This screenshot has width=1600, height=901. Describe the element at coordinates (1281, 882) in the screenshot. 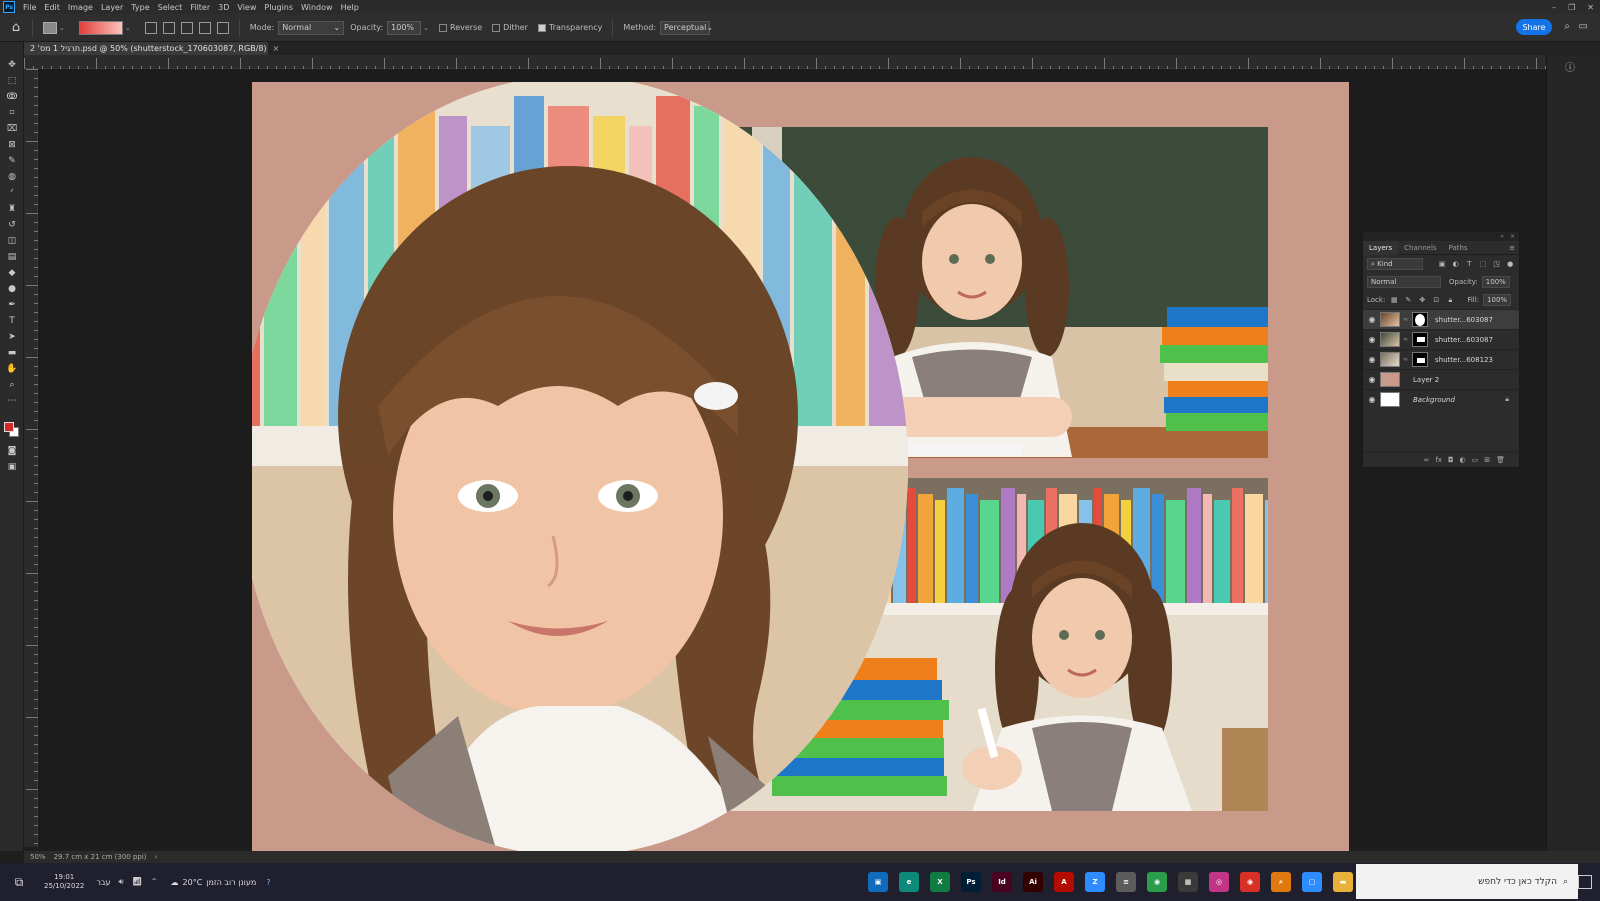

I see `taskbar-app-search-icon: ⌕` at that location.